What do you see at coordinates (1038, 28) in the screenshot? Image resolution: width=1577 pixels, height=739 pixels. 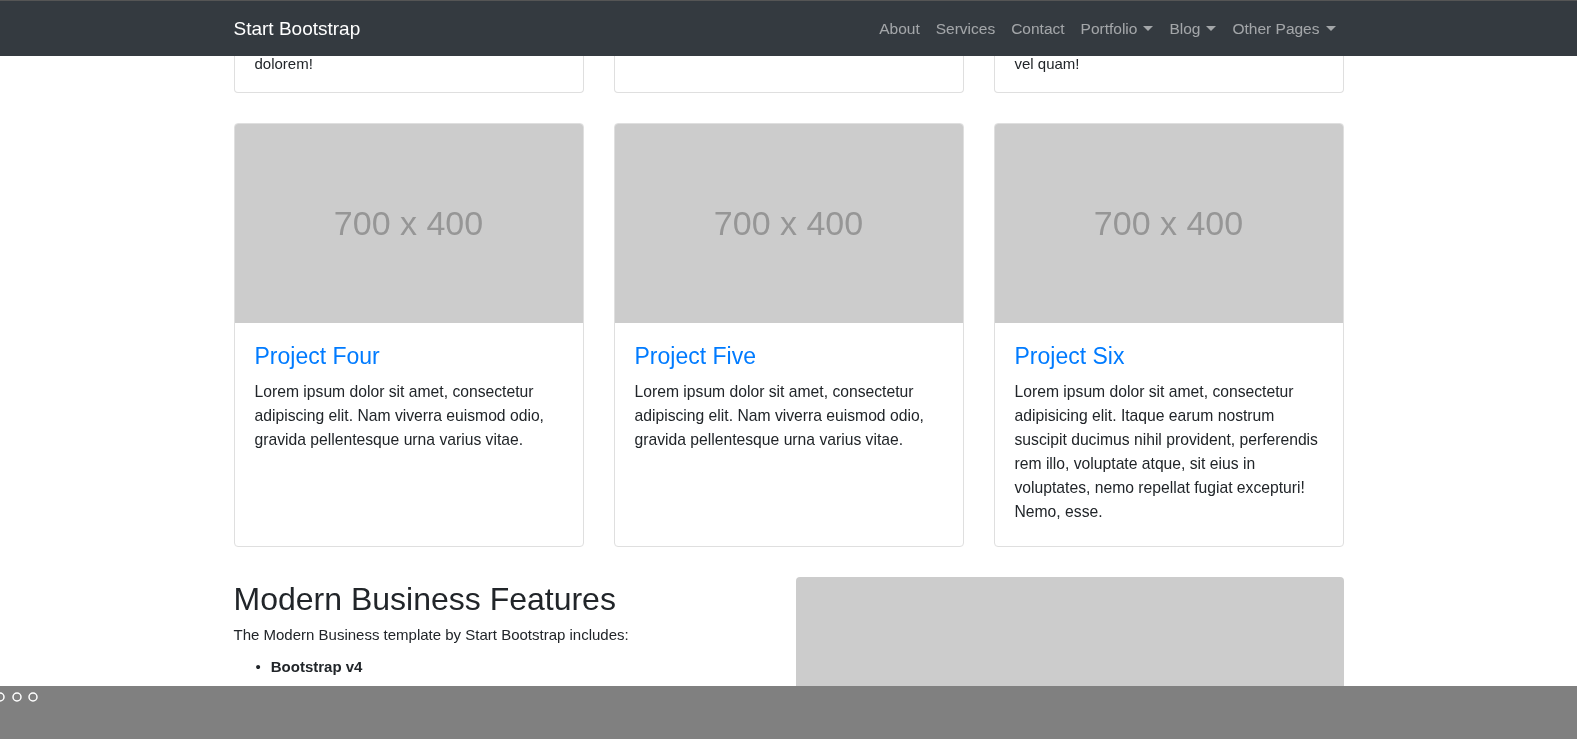 I see `nav-link: Contact` at bounding box center [1038, 28].